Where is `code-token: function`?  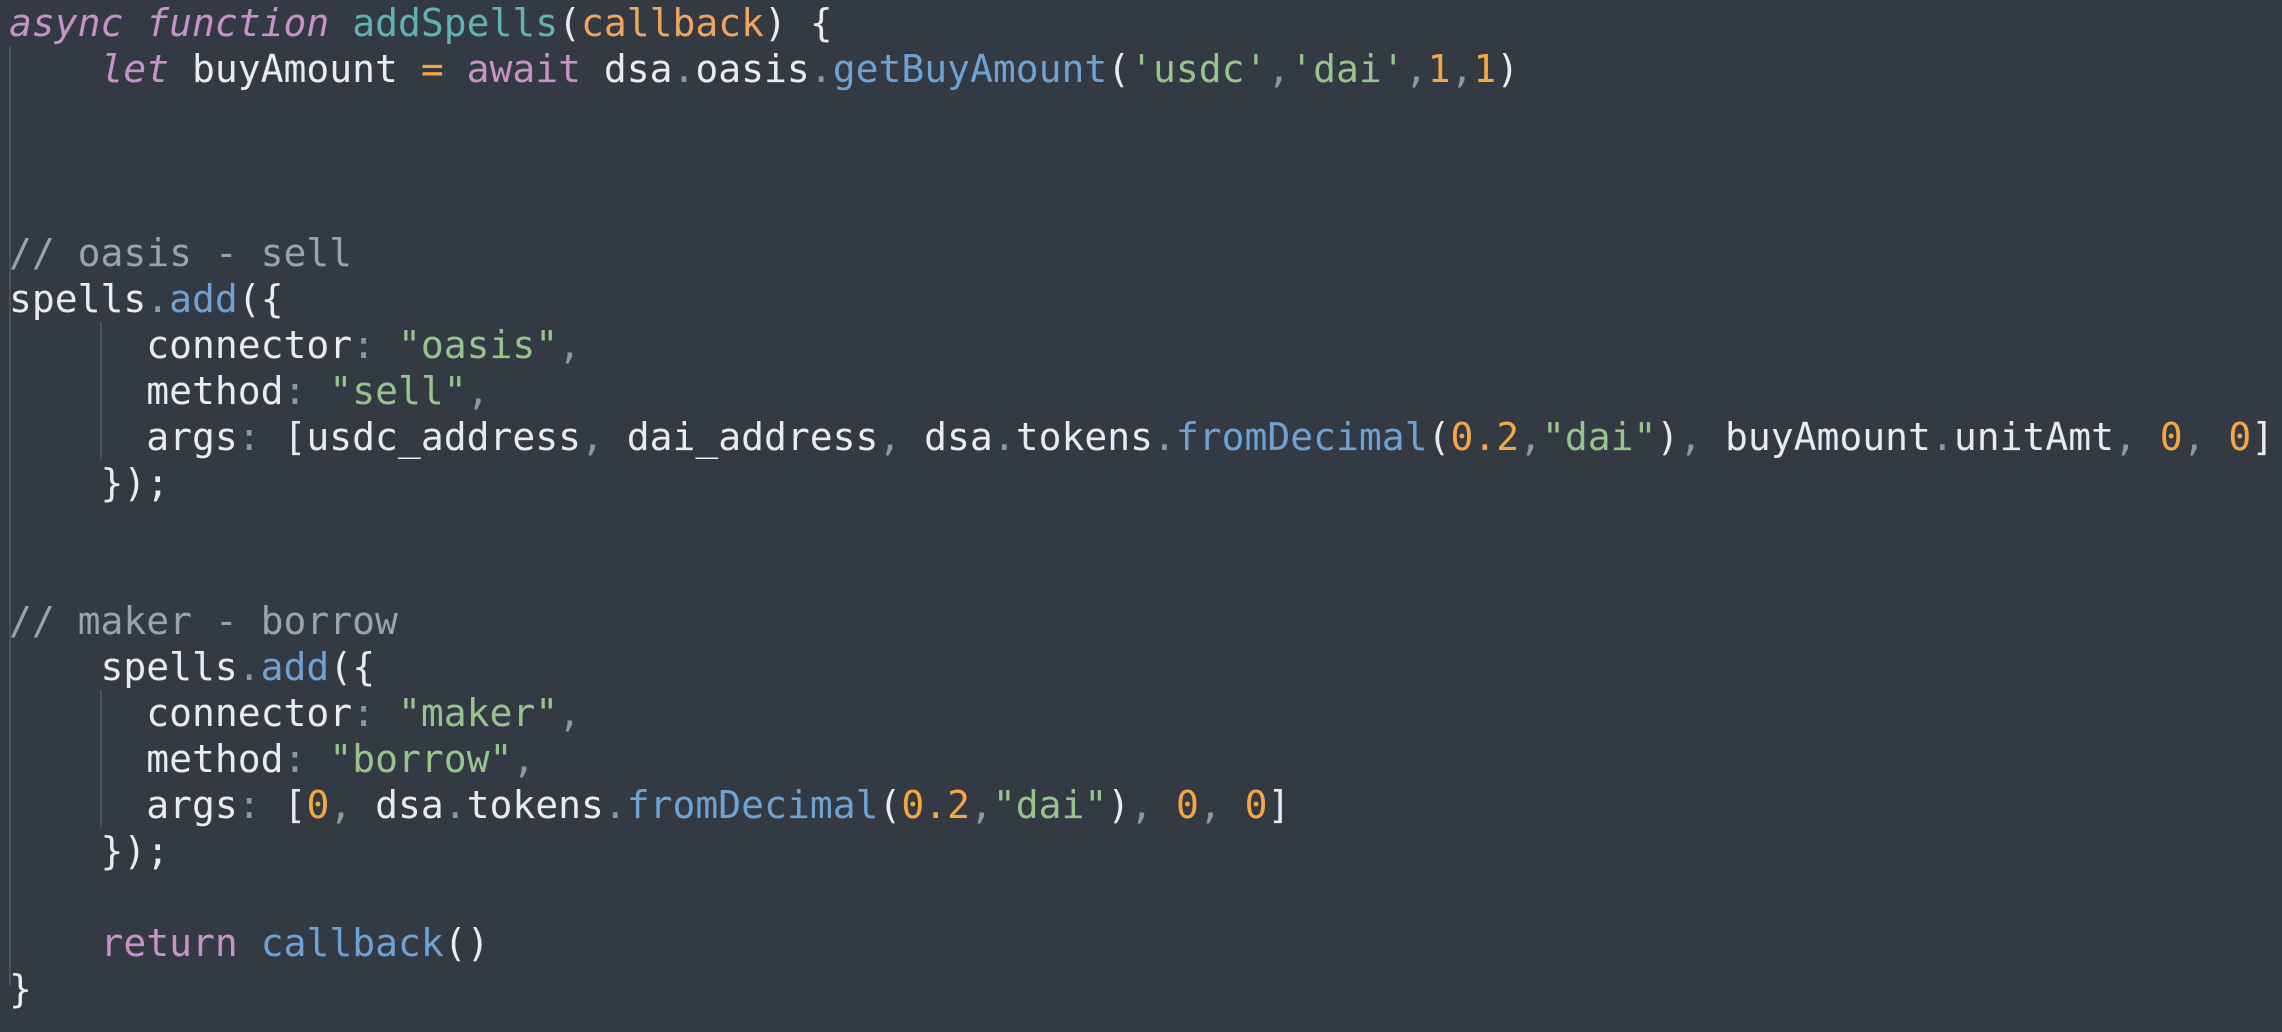 code-token: function is located at coordinates (238, 23).